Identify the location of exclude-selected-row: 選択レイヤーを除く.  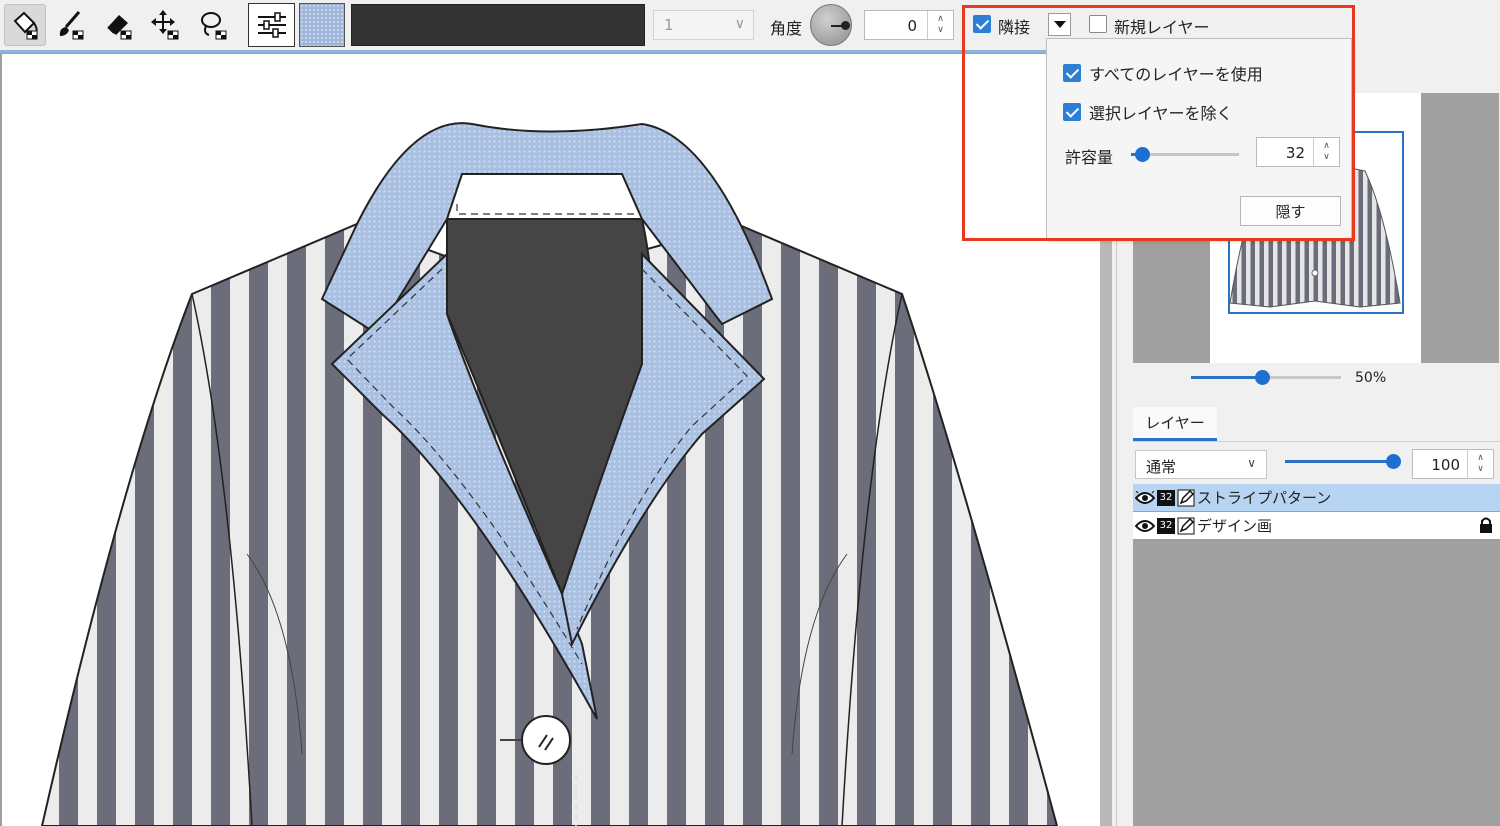
(1148, 112).